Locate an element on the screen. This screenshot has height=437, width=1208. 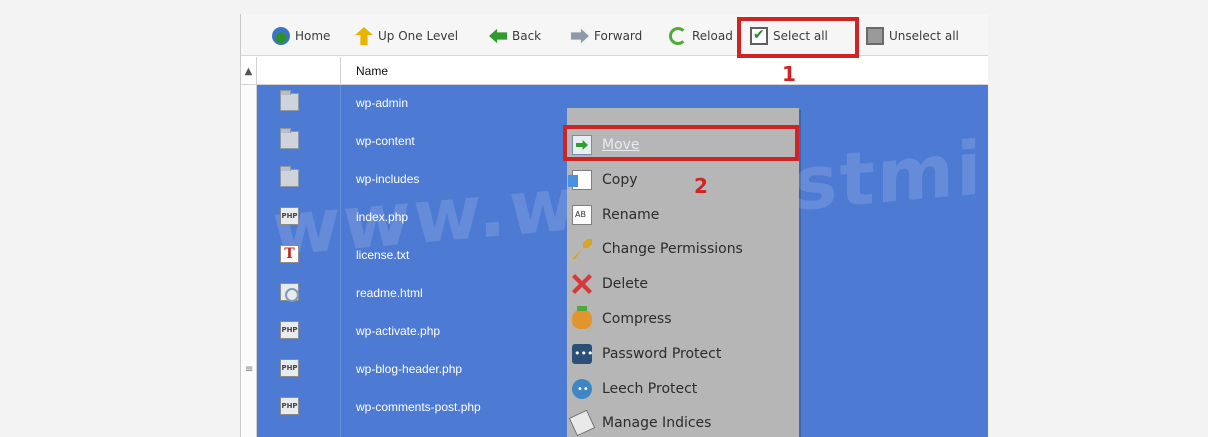
copy-icon is located at coordinates (580, 180).